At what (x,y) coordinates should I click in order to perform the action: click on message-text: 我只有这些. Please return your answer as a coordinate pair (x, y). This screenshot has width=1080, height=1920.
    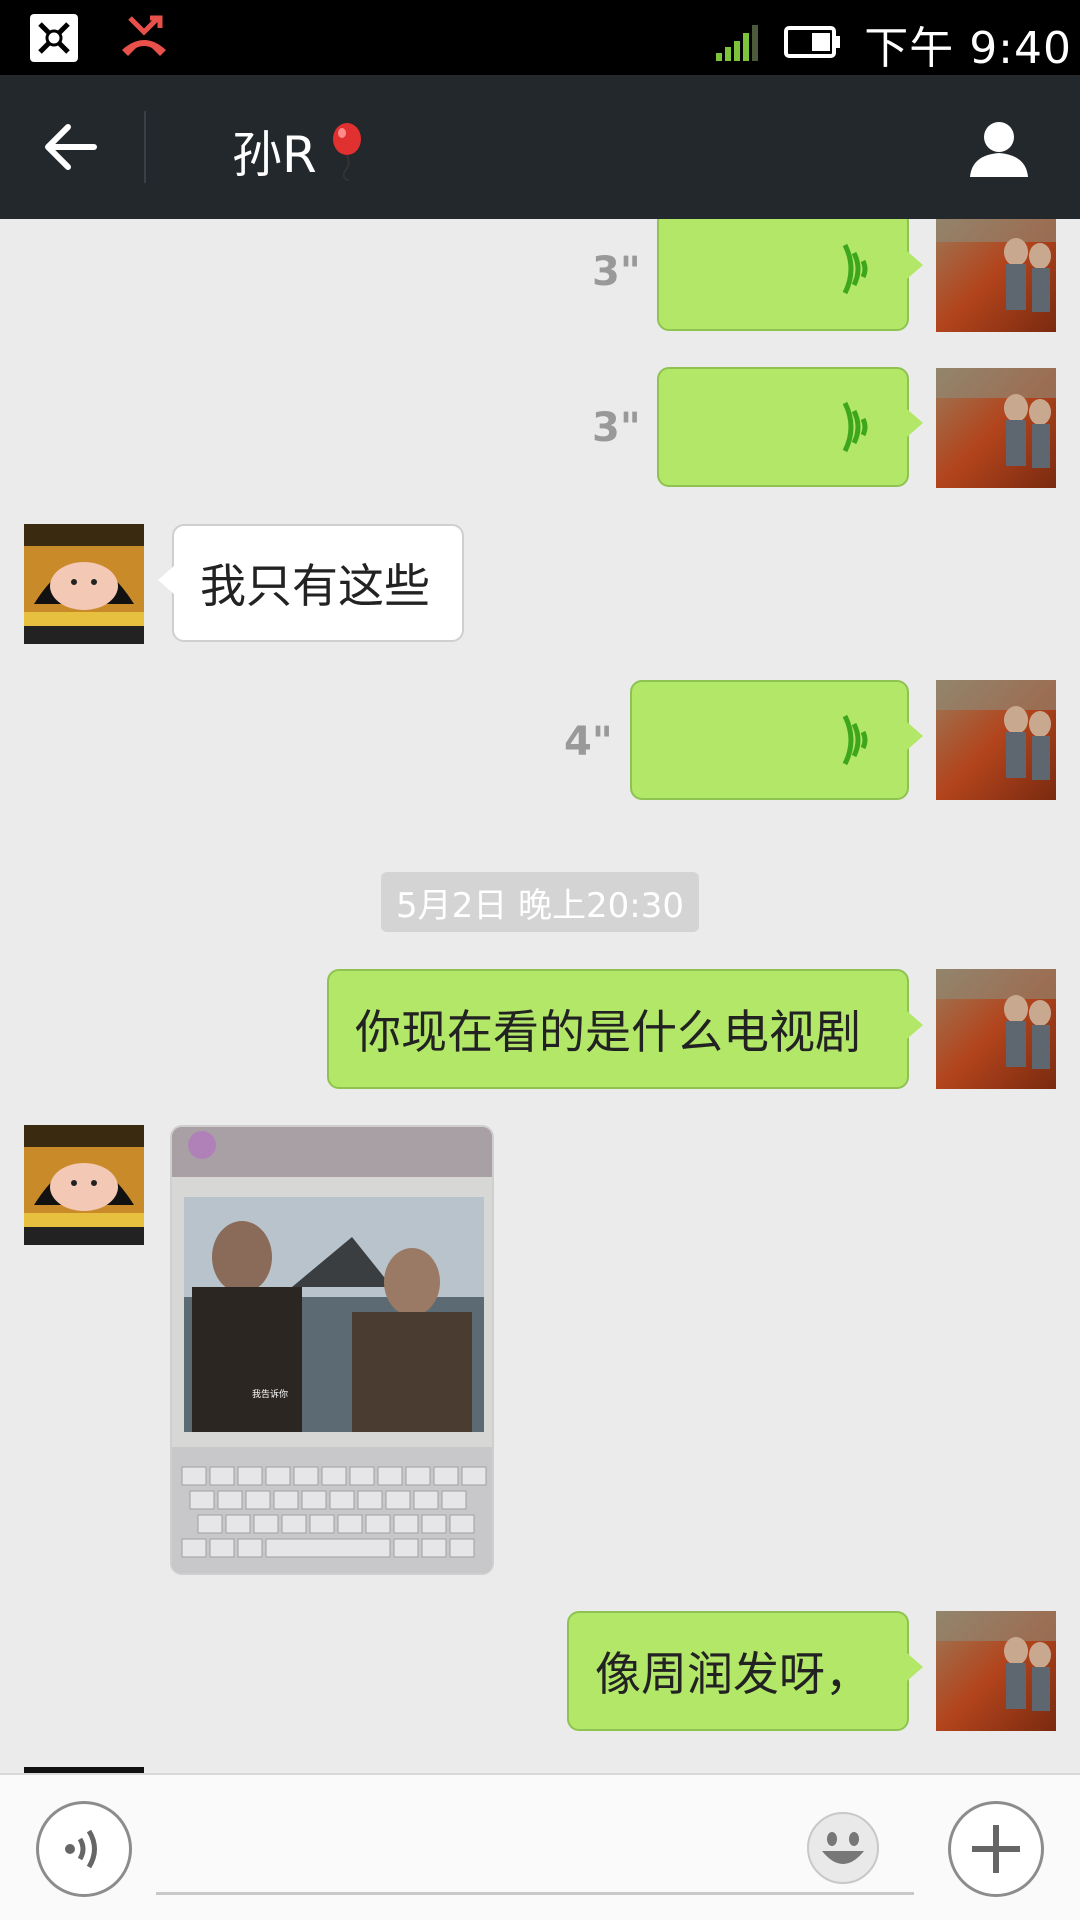
    Looking at the image, I should click on (315, 586).